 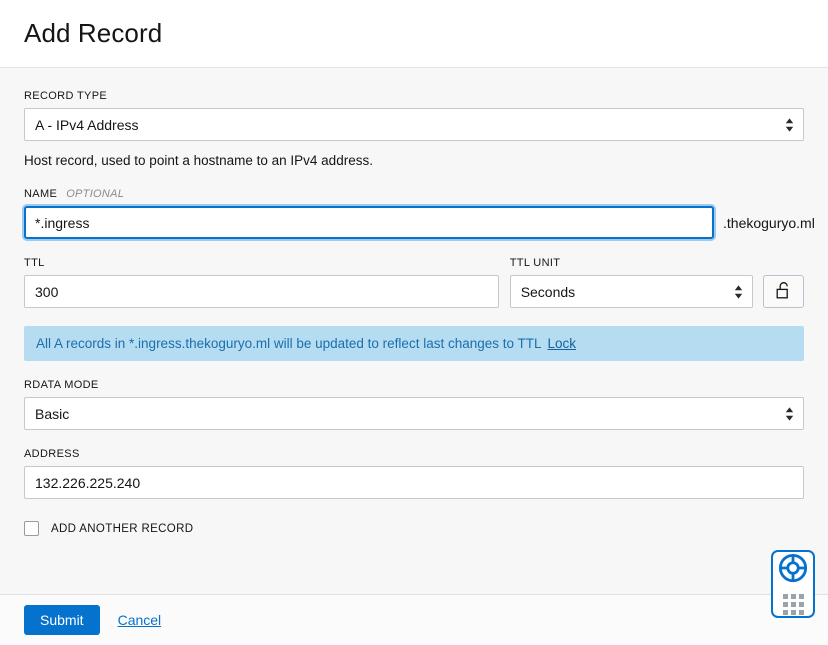 I want to click on submit-button: Submit, so click(x=62, y=620).